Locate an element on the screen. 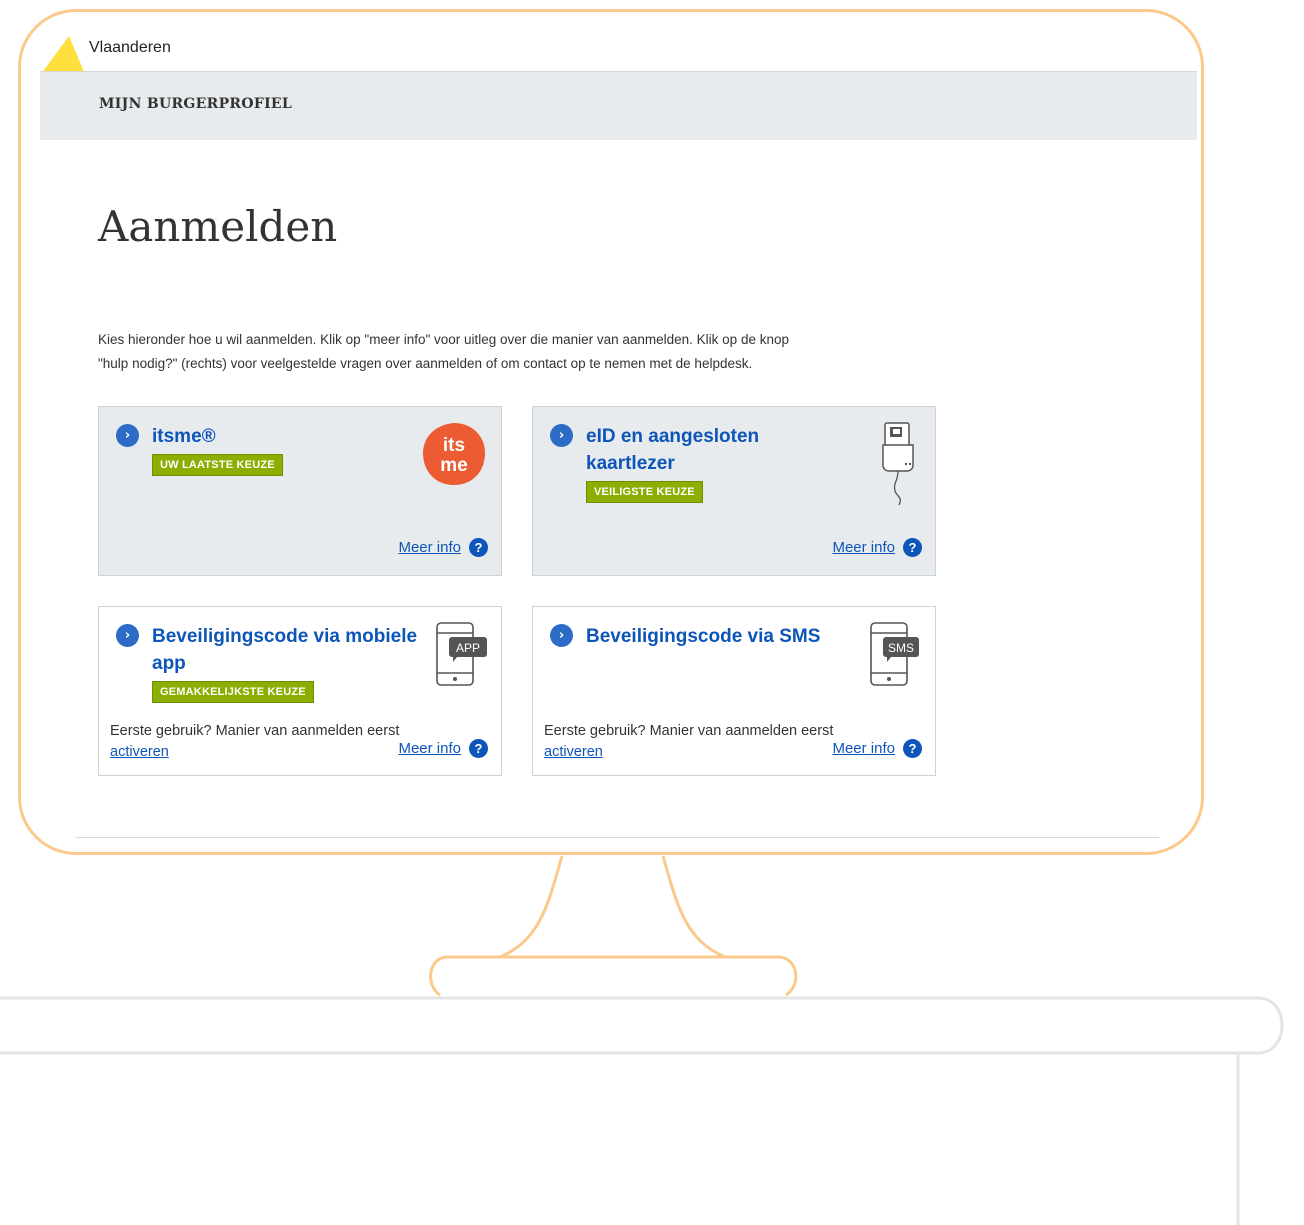  itsme-logo-icon: its me is located at coordinates (454, 454).